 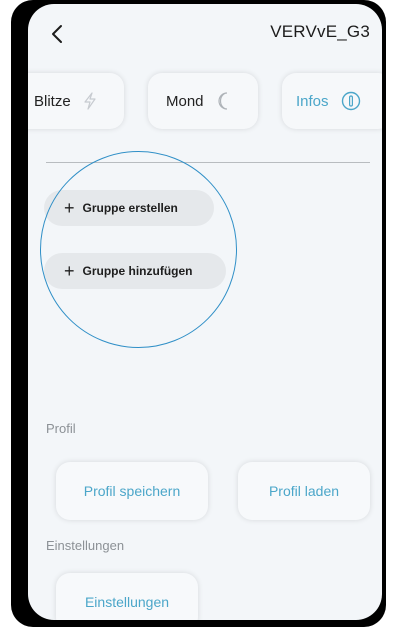 I want to click on tab-blitze: Blitze, so click(x=76, y=101).